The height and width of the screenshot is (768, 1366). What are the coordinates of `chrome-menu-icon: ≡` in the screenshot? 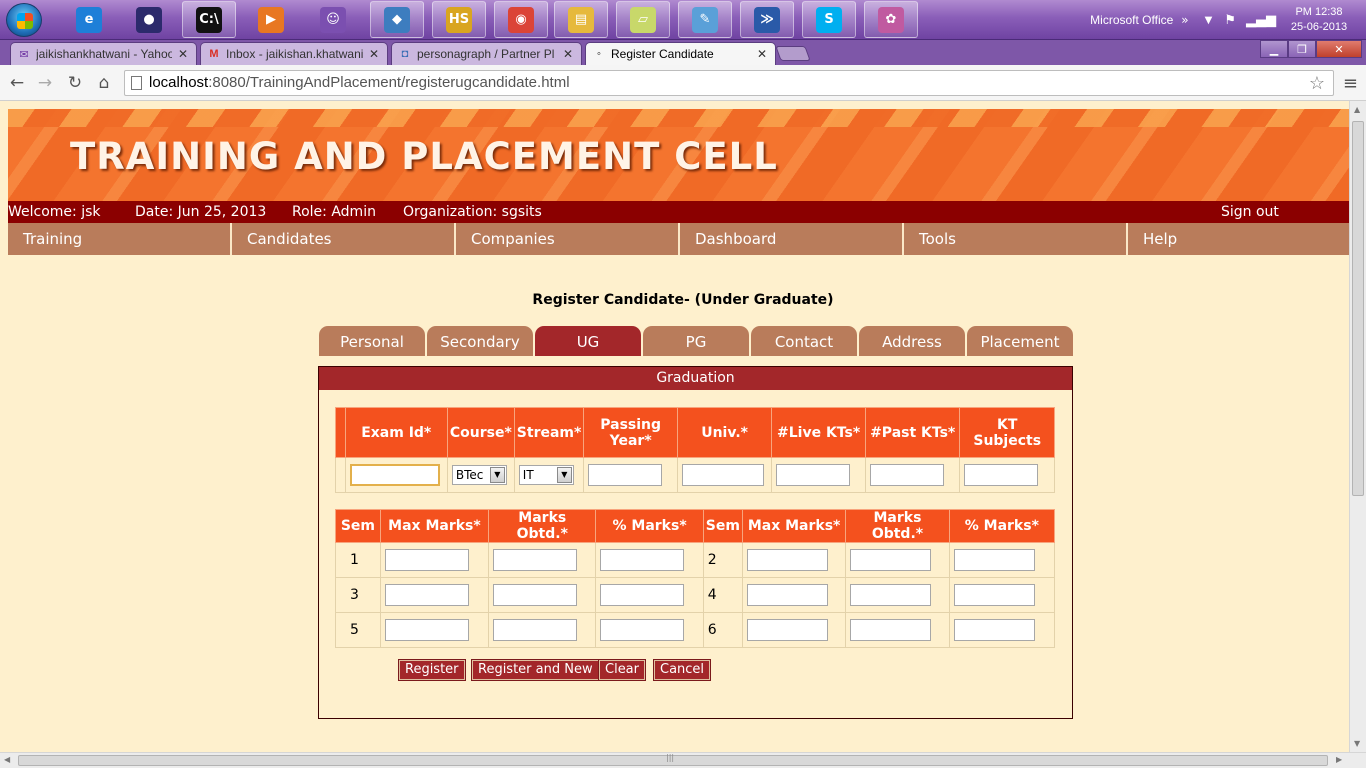 It's located at (1350, 83).